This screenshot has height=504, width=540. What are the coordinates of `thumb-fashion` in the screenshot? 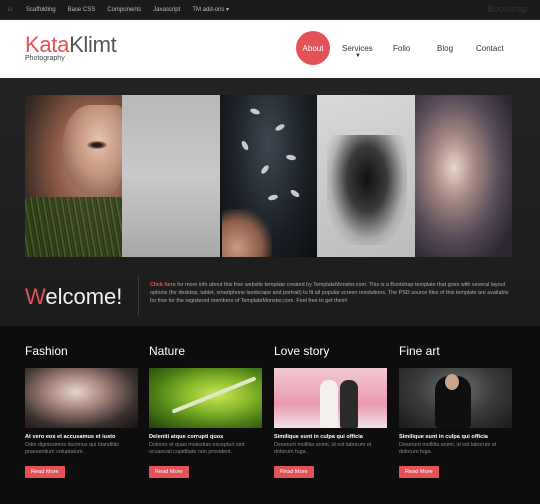 It's located at (81, 398).